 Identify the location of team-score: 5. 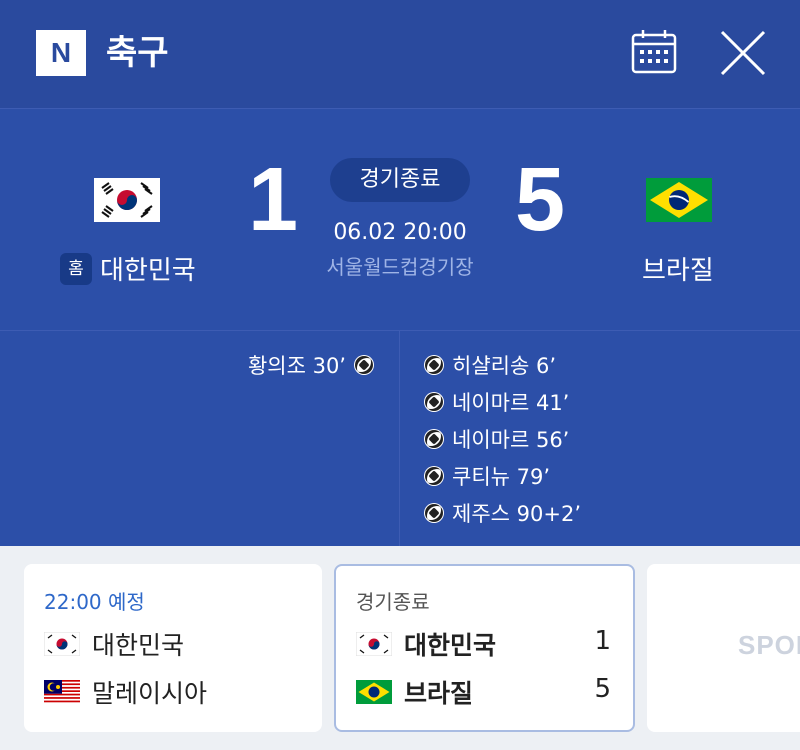
(602, 689).